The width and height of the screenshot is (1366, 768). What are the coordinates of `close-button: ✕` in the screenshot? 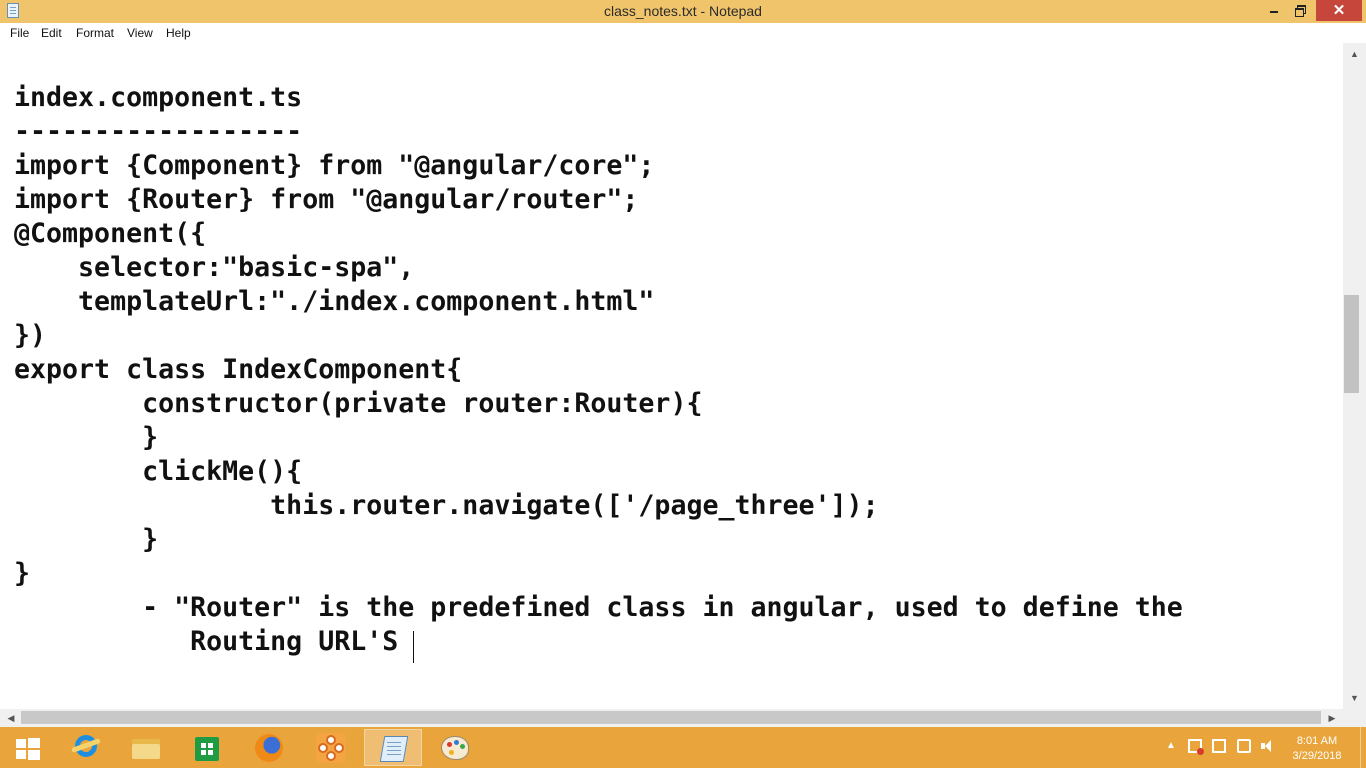 It's located at (1339, 10).